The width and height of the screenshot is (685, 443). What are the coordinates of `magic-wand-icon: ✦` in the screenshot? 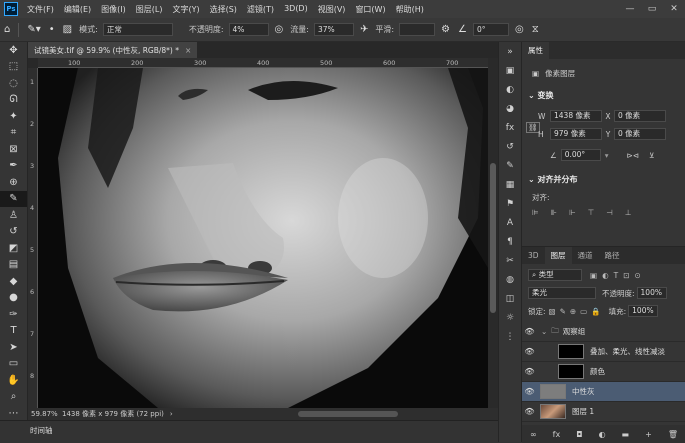 It's located at (13, 116).